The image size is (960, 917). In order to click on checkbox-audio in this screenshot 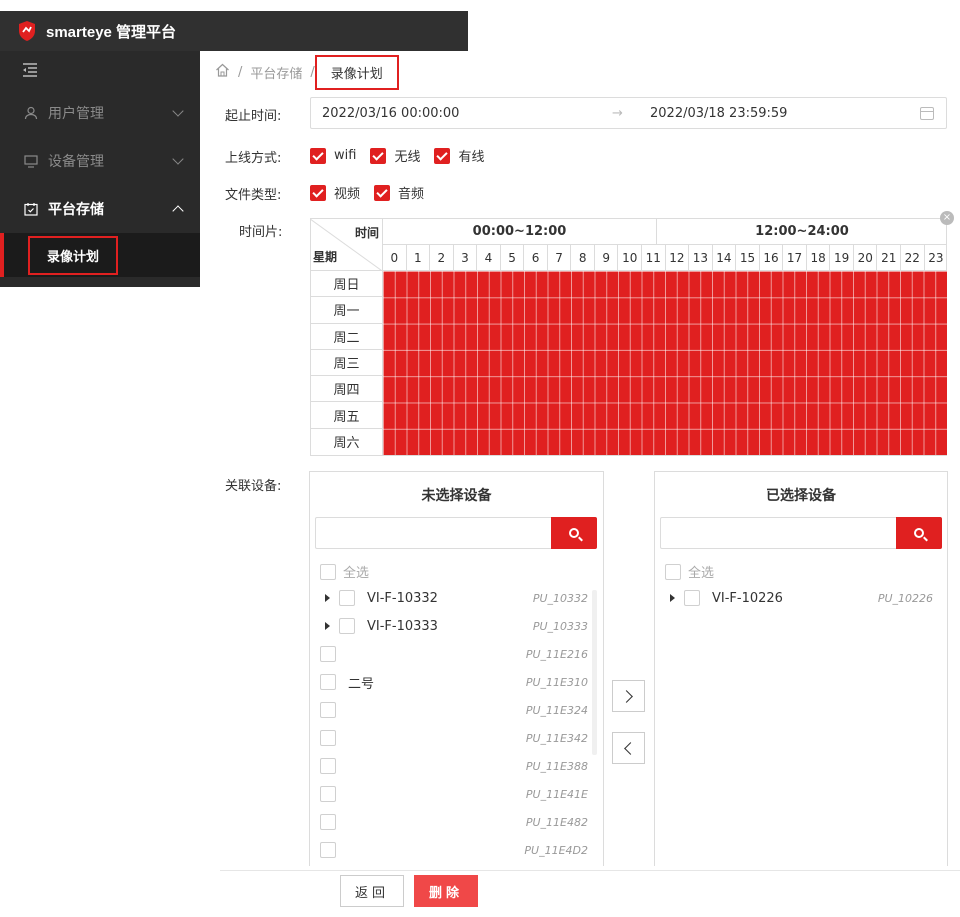, I will do `click(382, 192)`.